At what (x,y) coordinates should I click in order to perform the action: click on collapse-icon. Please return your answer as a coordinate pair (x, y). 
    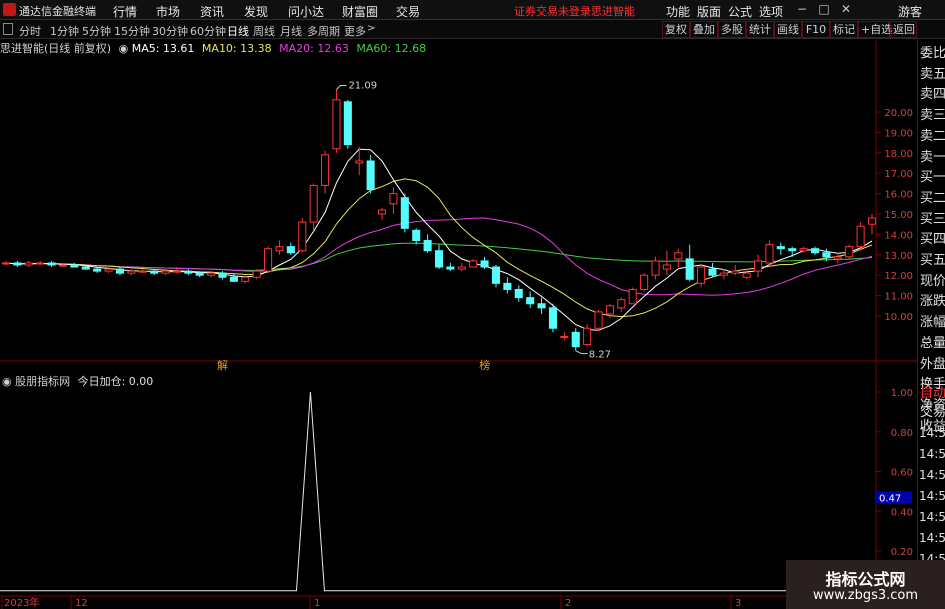
    Looking at the image, I should click on (8, 29).